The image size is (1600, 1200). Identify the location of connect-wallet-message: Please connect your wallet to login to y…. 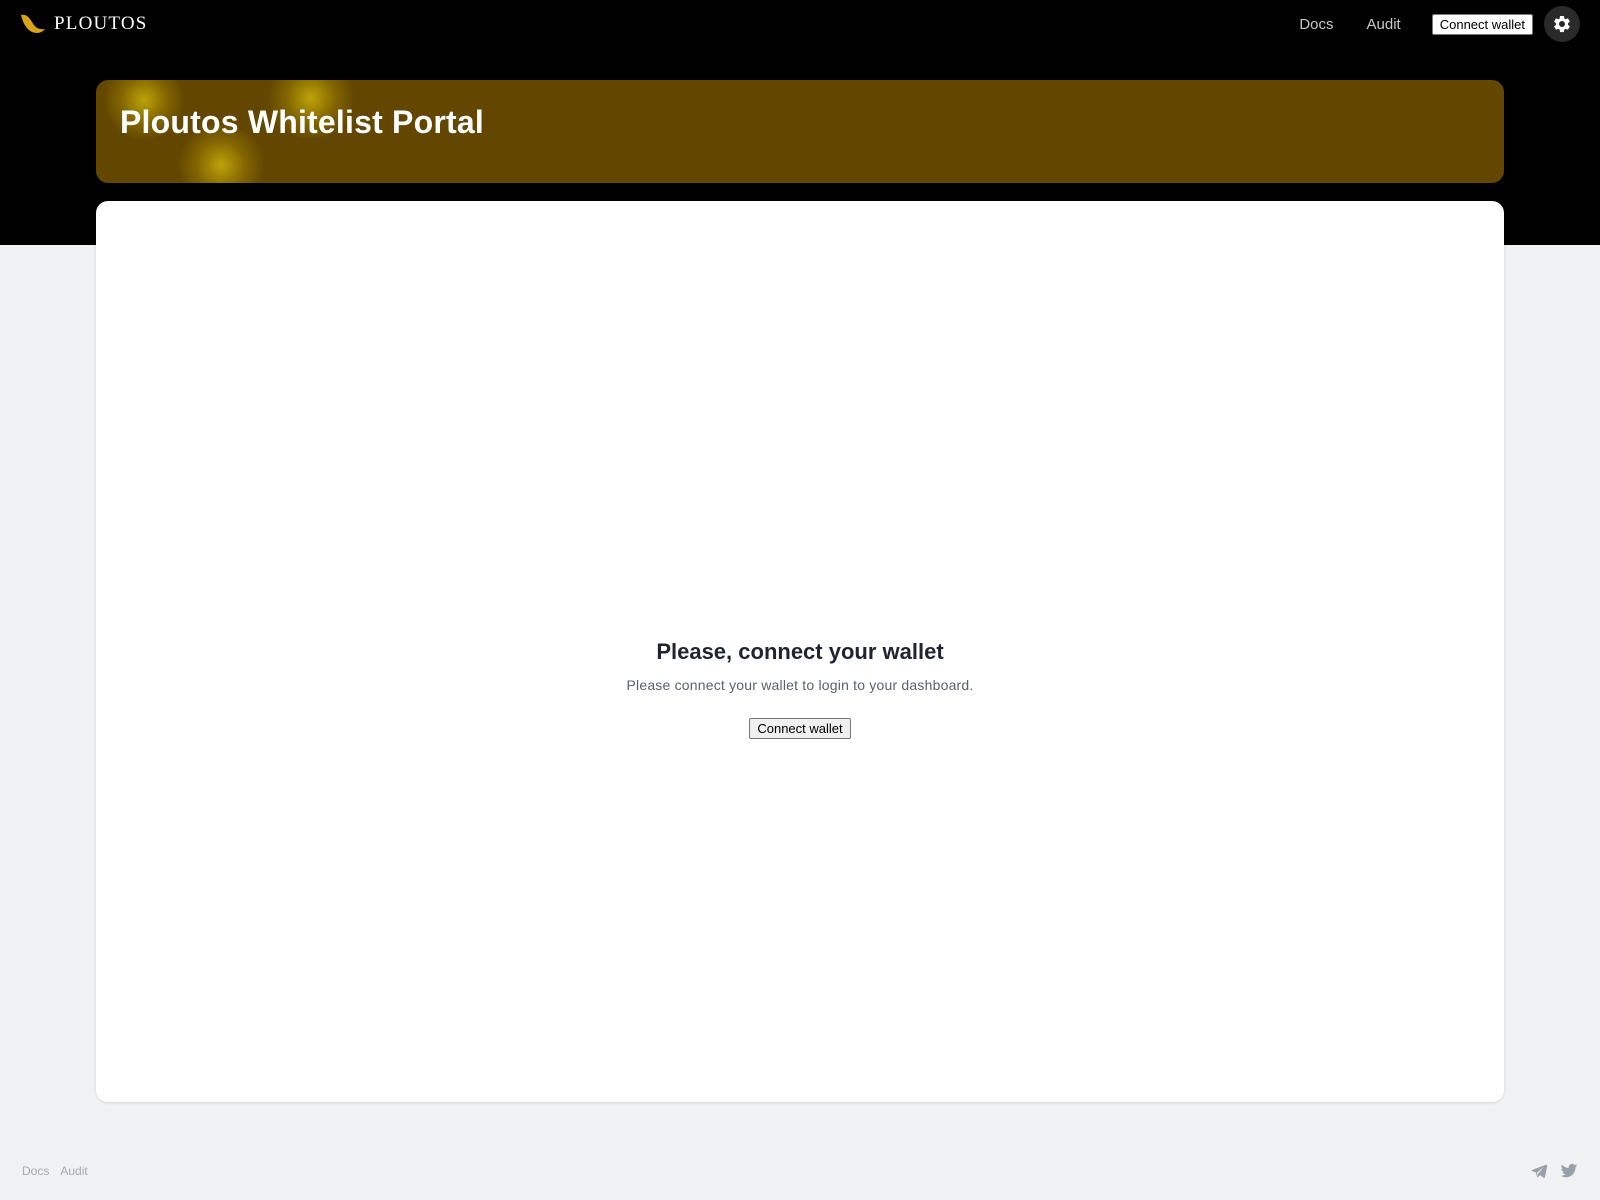
(800, 685).